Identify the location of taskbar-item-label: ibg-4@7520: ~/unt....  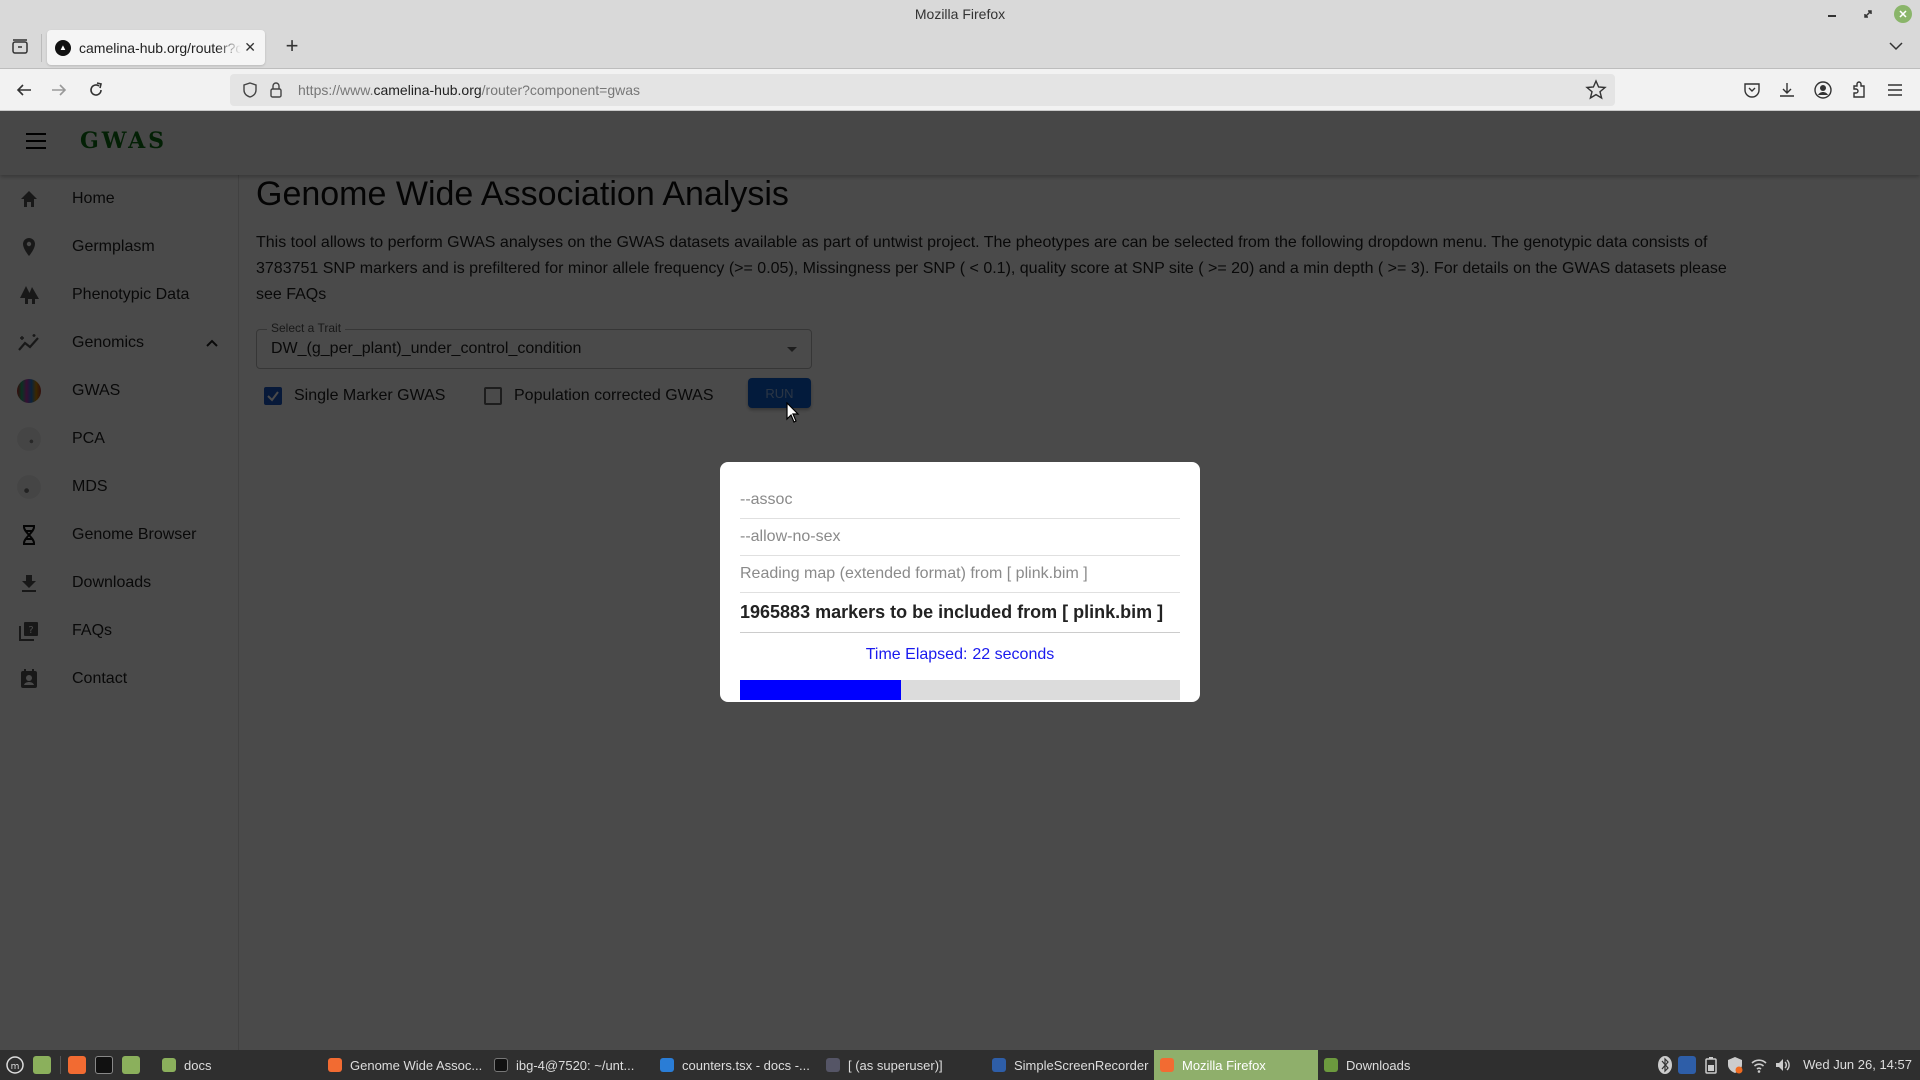
(575, 1065).